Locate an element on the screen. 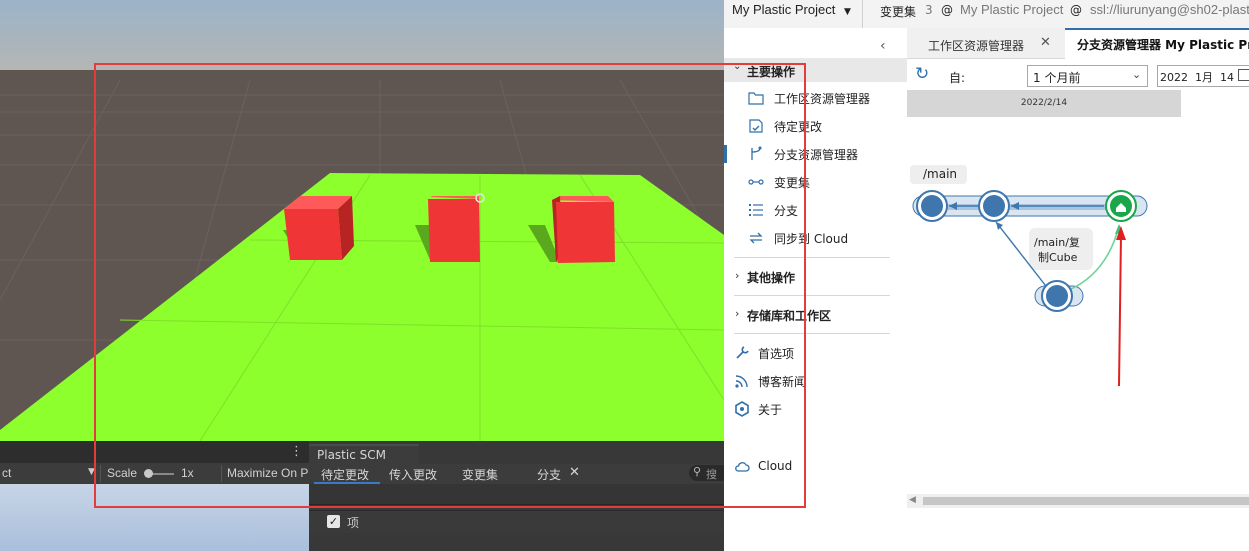 The image size is (1249, 551). changeset-label: 变更集 is located at coordinates (898, 12).